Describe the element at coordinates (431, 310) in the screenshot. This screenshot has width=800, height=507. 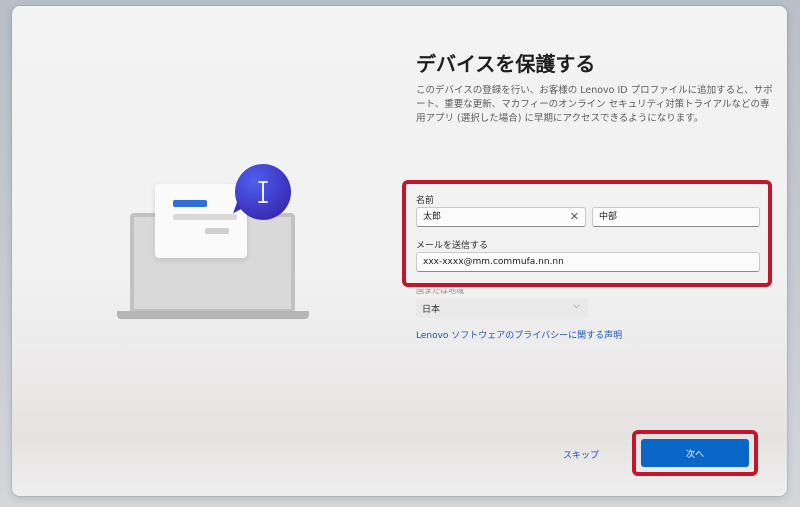
I see `region-value: 日本` at that location.